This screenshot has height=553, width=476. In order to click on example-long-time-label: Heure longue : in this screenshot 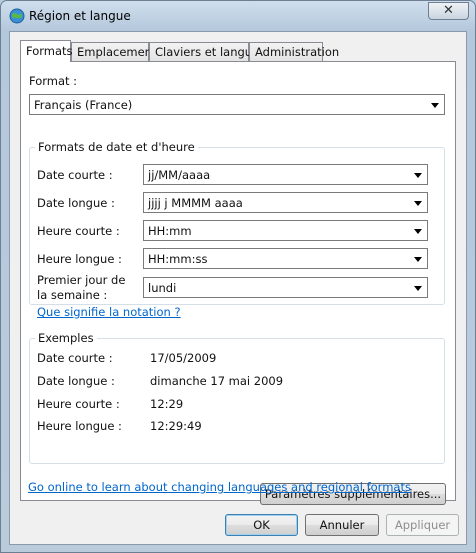, I will do `click(79, 426)`.